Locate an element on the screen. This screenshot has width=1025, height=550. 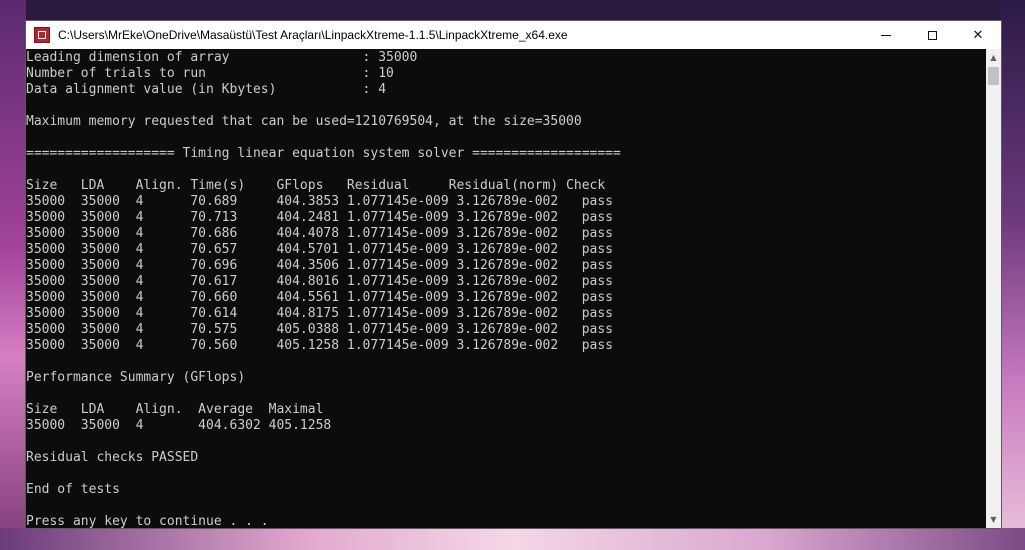
scroll-up-button: ▲ is located at coordinates (993, 57).